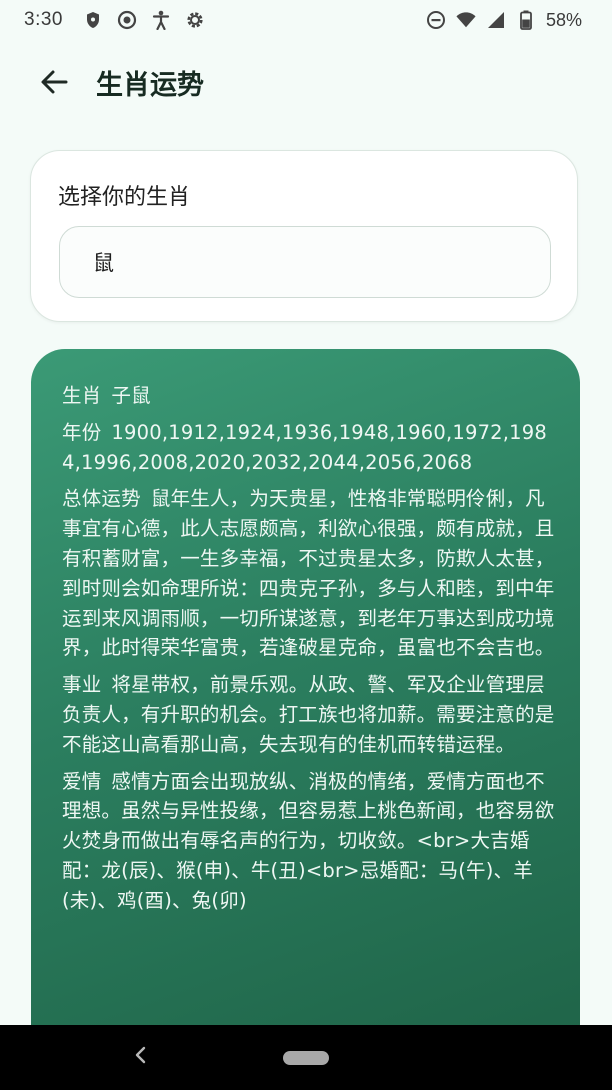 The image size is (612, 1090). I want to click on career-label: 事业, so click(82, 685).